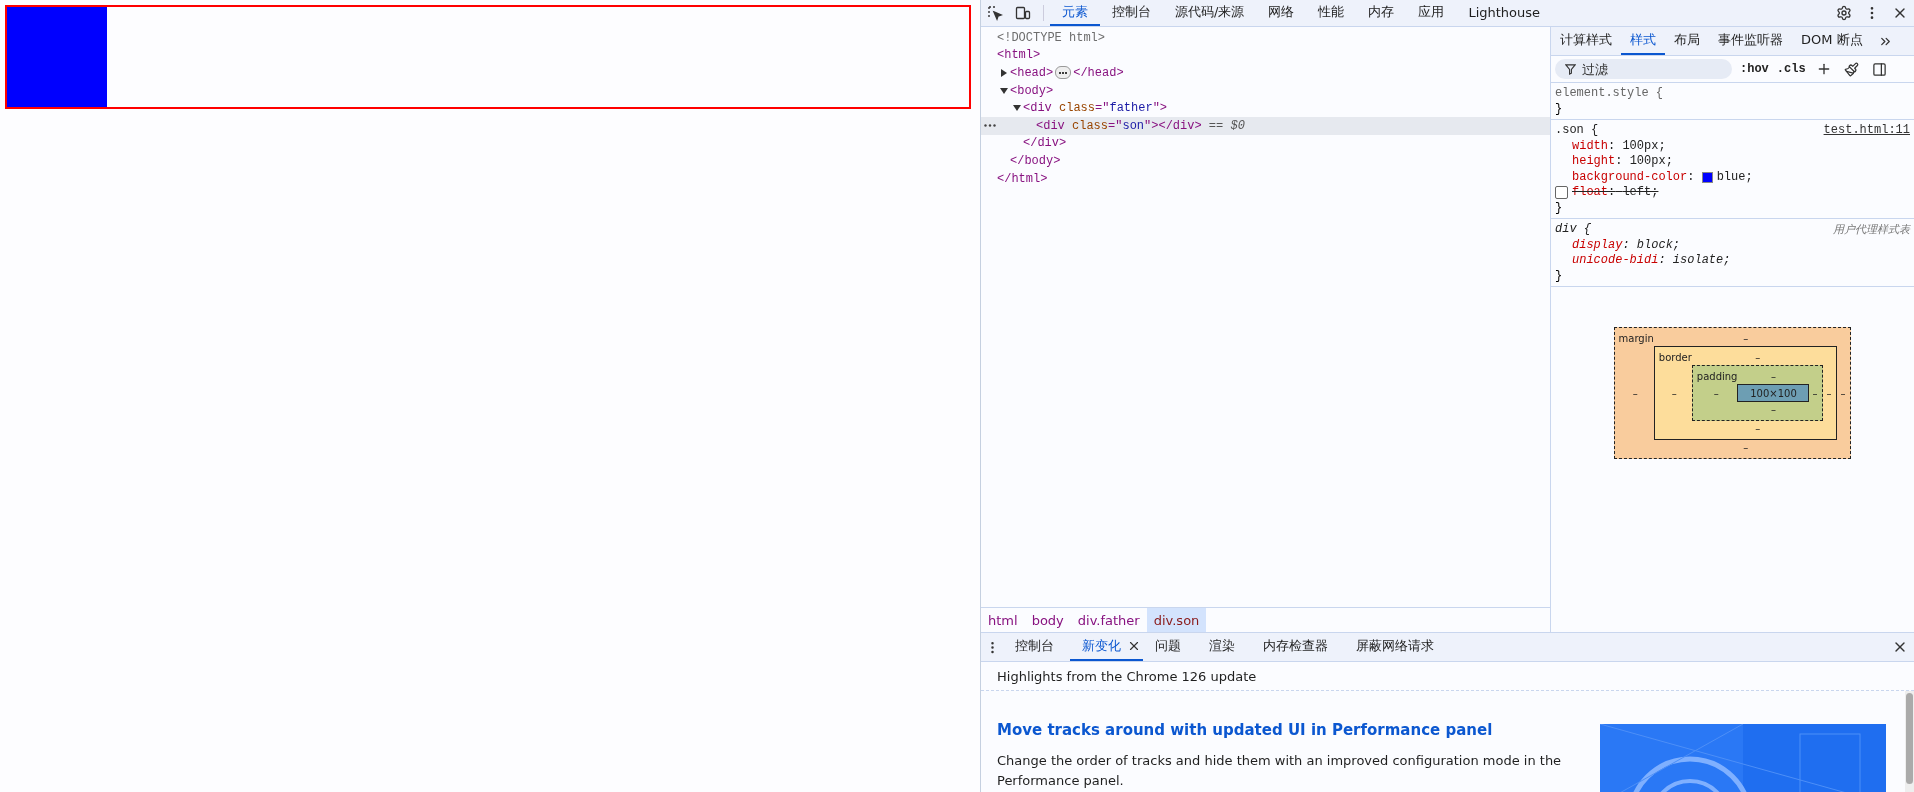 This screenshot has height=792, width=1914. What do you see at coordinates (1281, 13) in the screenshot?
I see `panel-tab: 网络` at bounding box center [1281, 13].